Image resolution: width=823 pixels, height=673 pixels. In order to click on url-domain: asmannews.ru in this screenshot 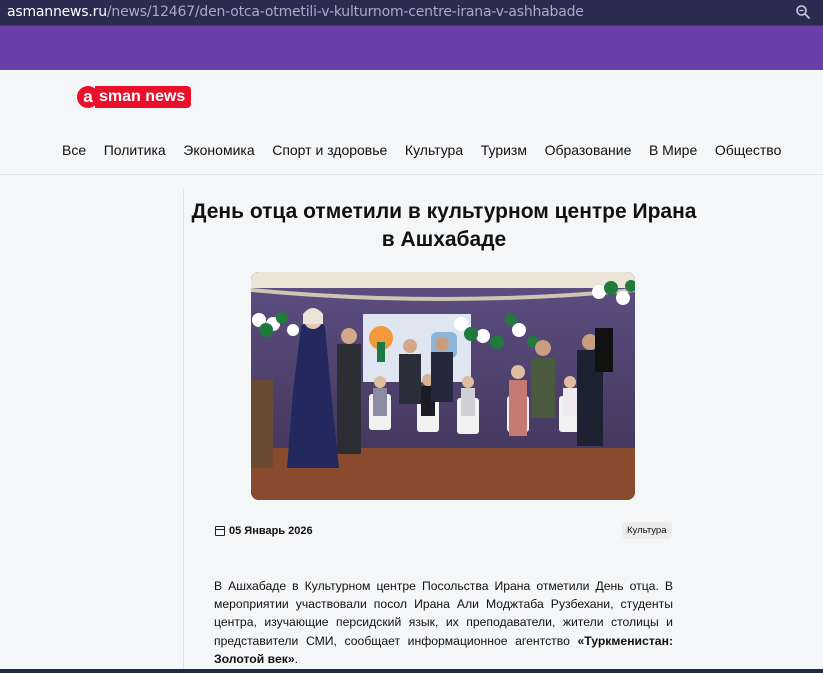, I will do `click(57, 12)`.